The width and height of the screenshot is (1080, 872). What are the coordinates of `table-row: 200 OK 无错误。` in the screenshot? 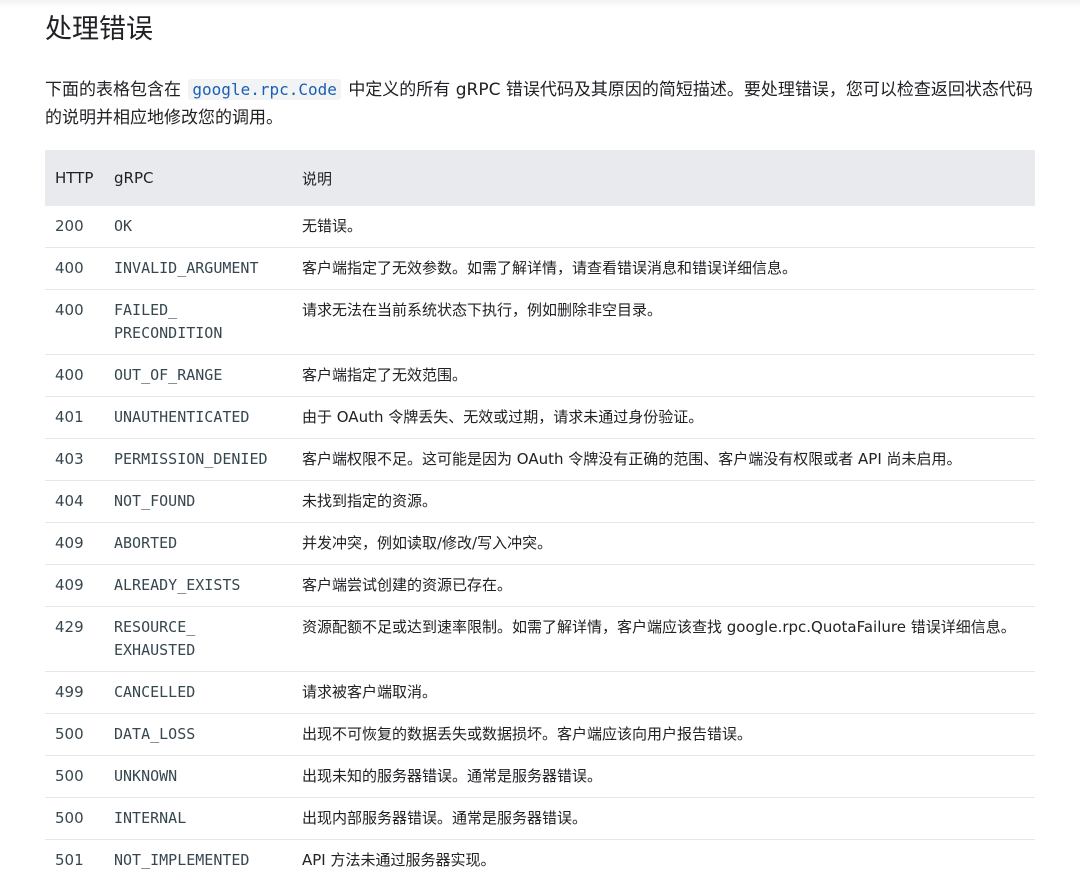 It's located at (540, 227).